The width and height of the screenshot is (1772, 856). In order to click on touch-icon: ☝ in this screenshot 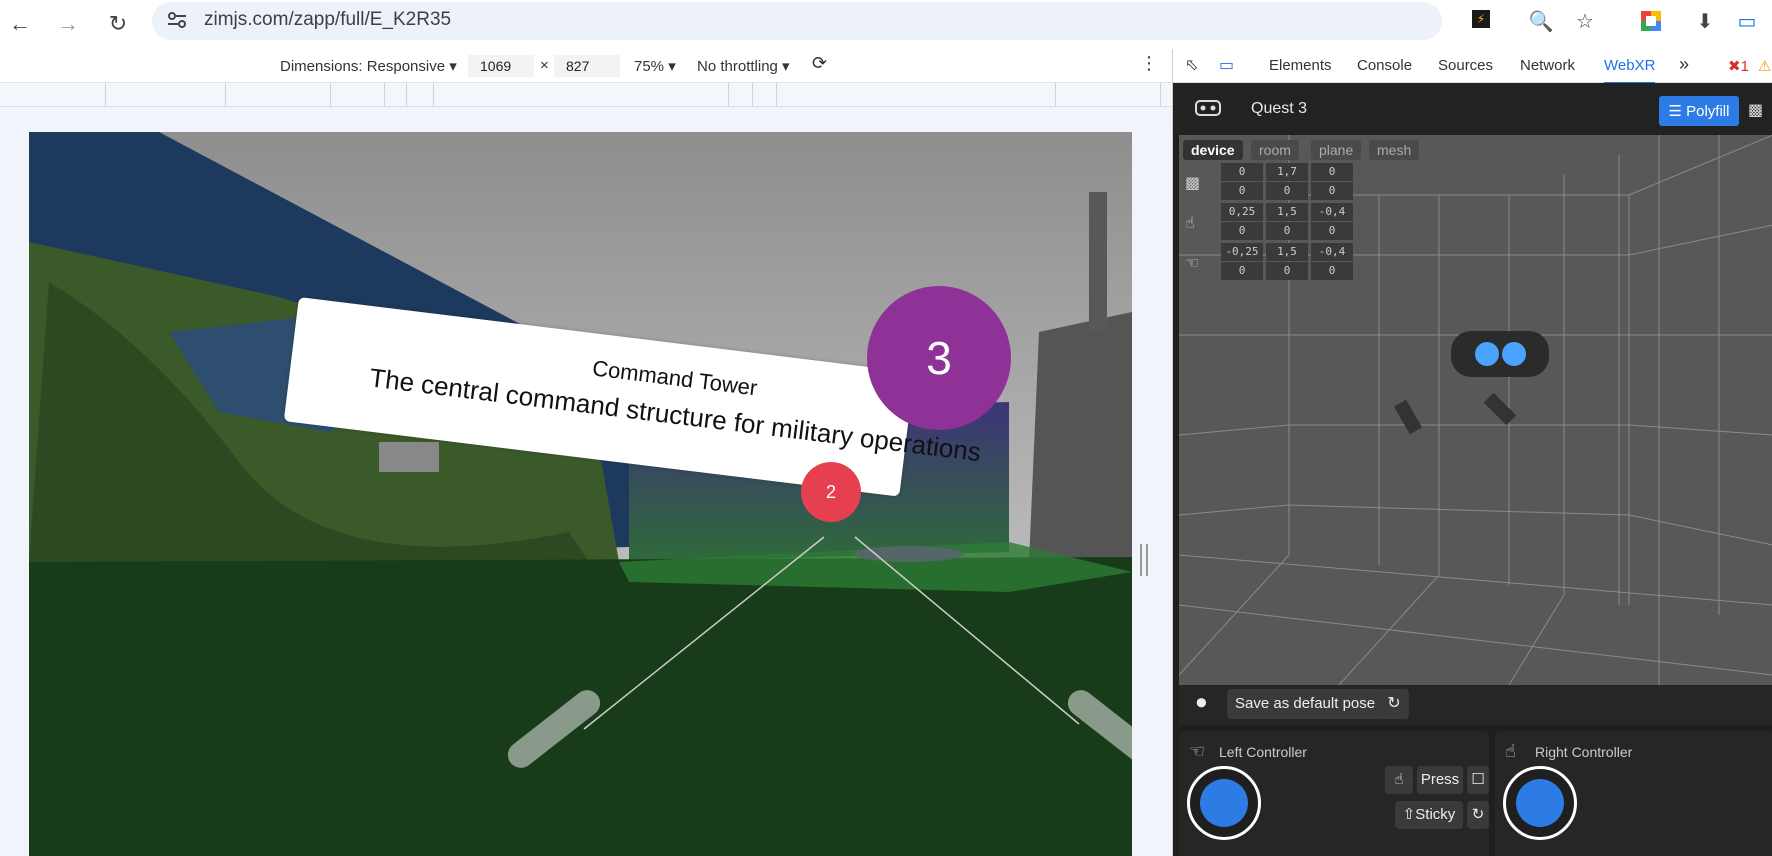, I will do `click(1399, 780)`.